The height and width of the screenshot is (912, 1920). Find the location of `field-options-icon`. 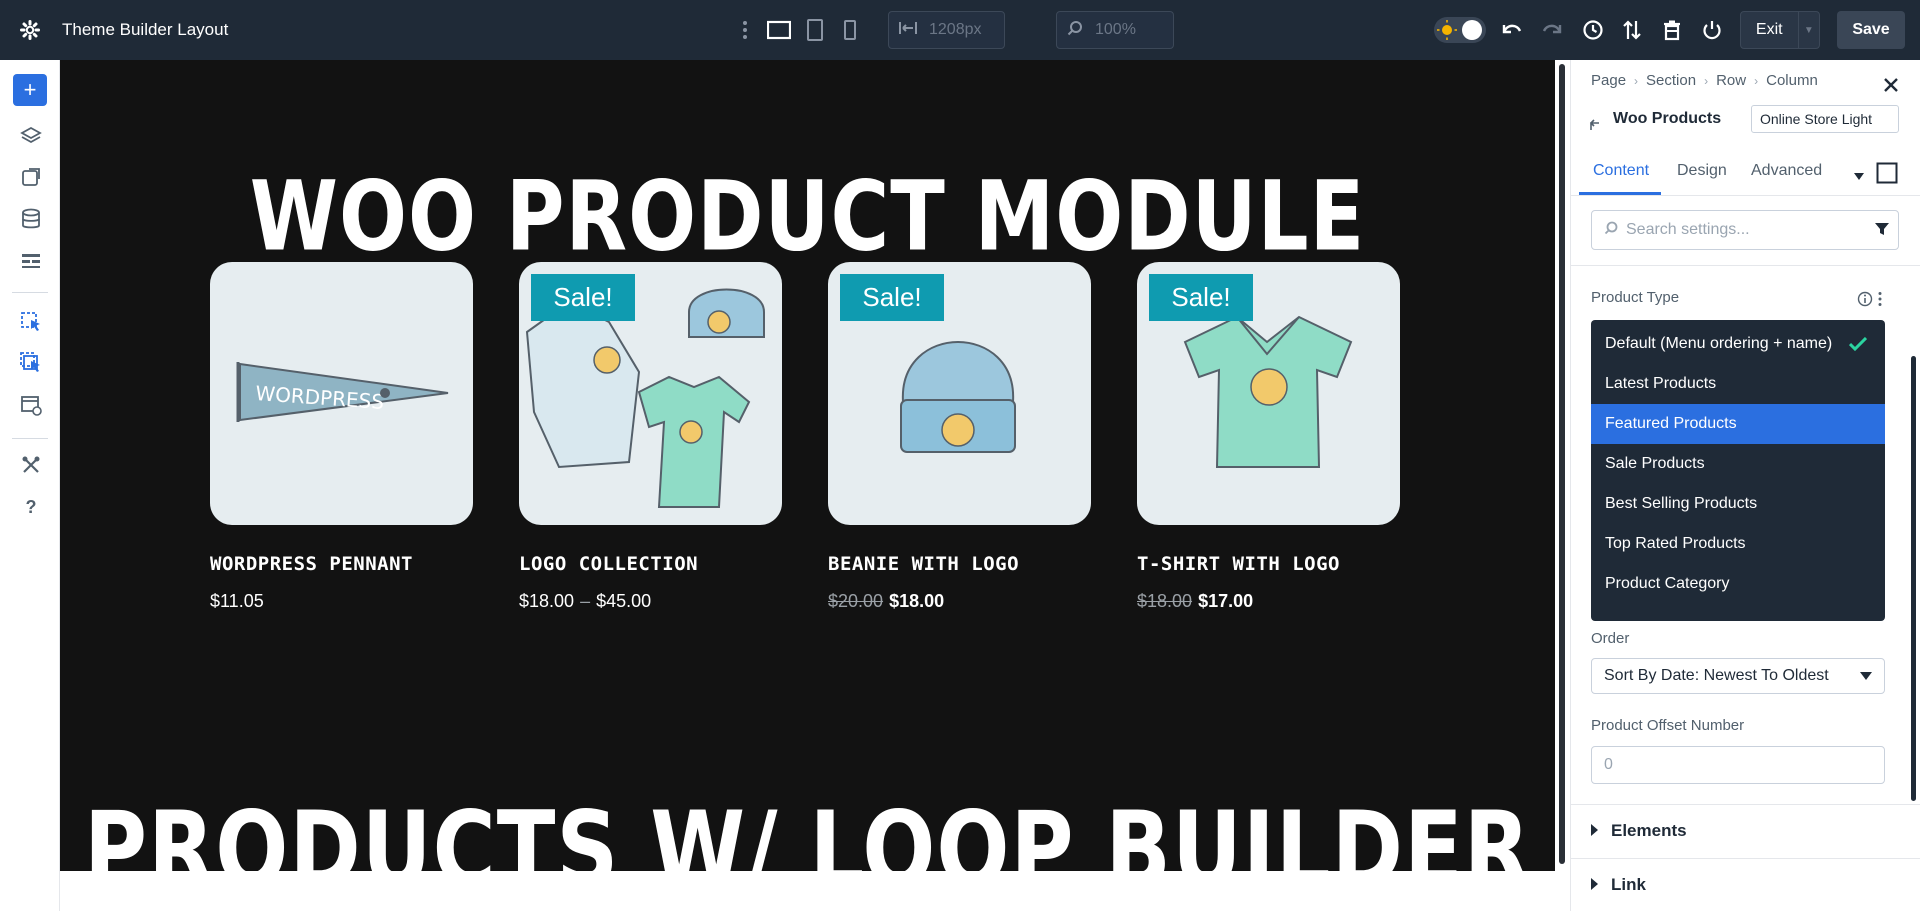

field-options-icon is located at coordinates (1880, 301).